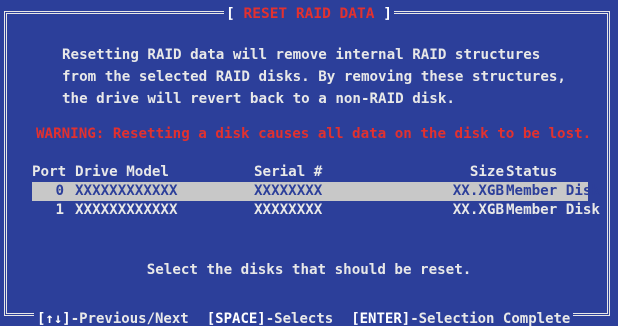  Describe the element at coordinates (532, 172) in the screenshot. I see `header-status: Status` at that location.